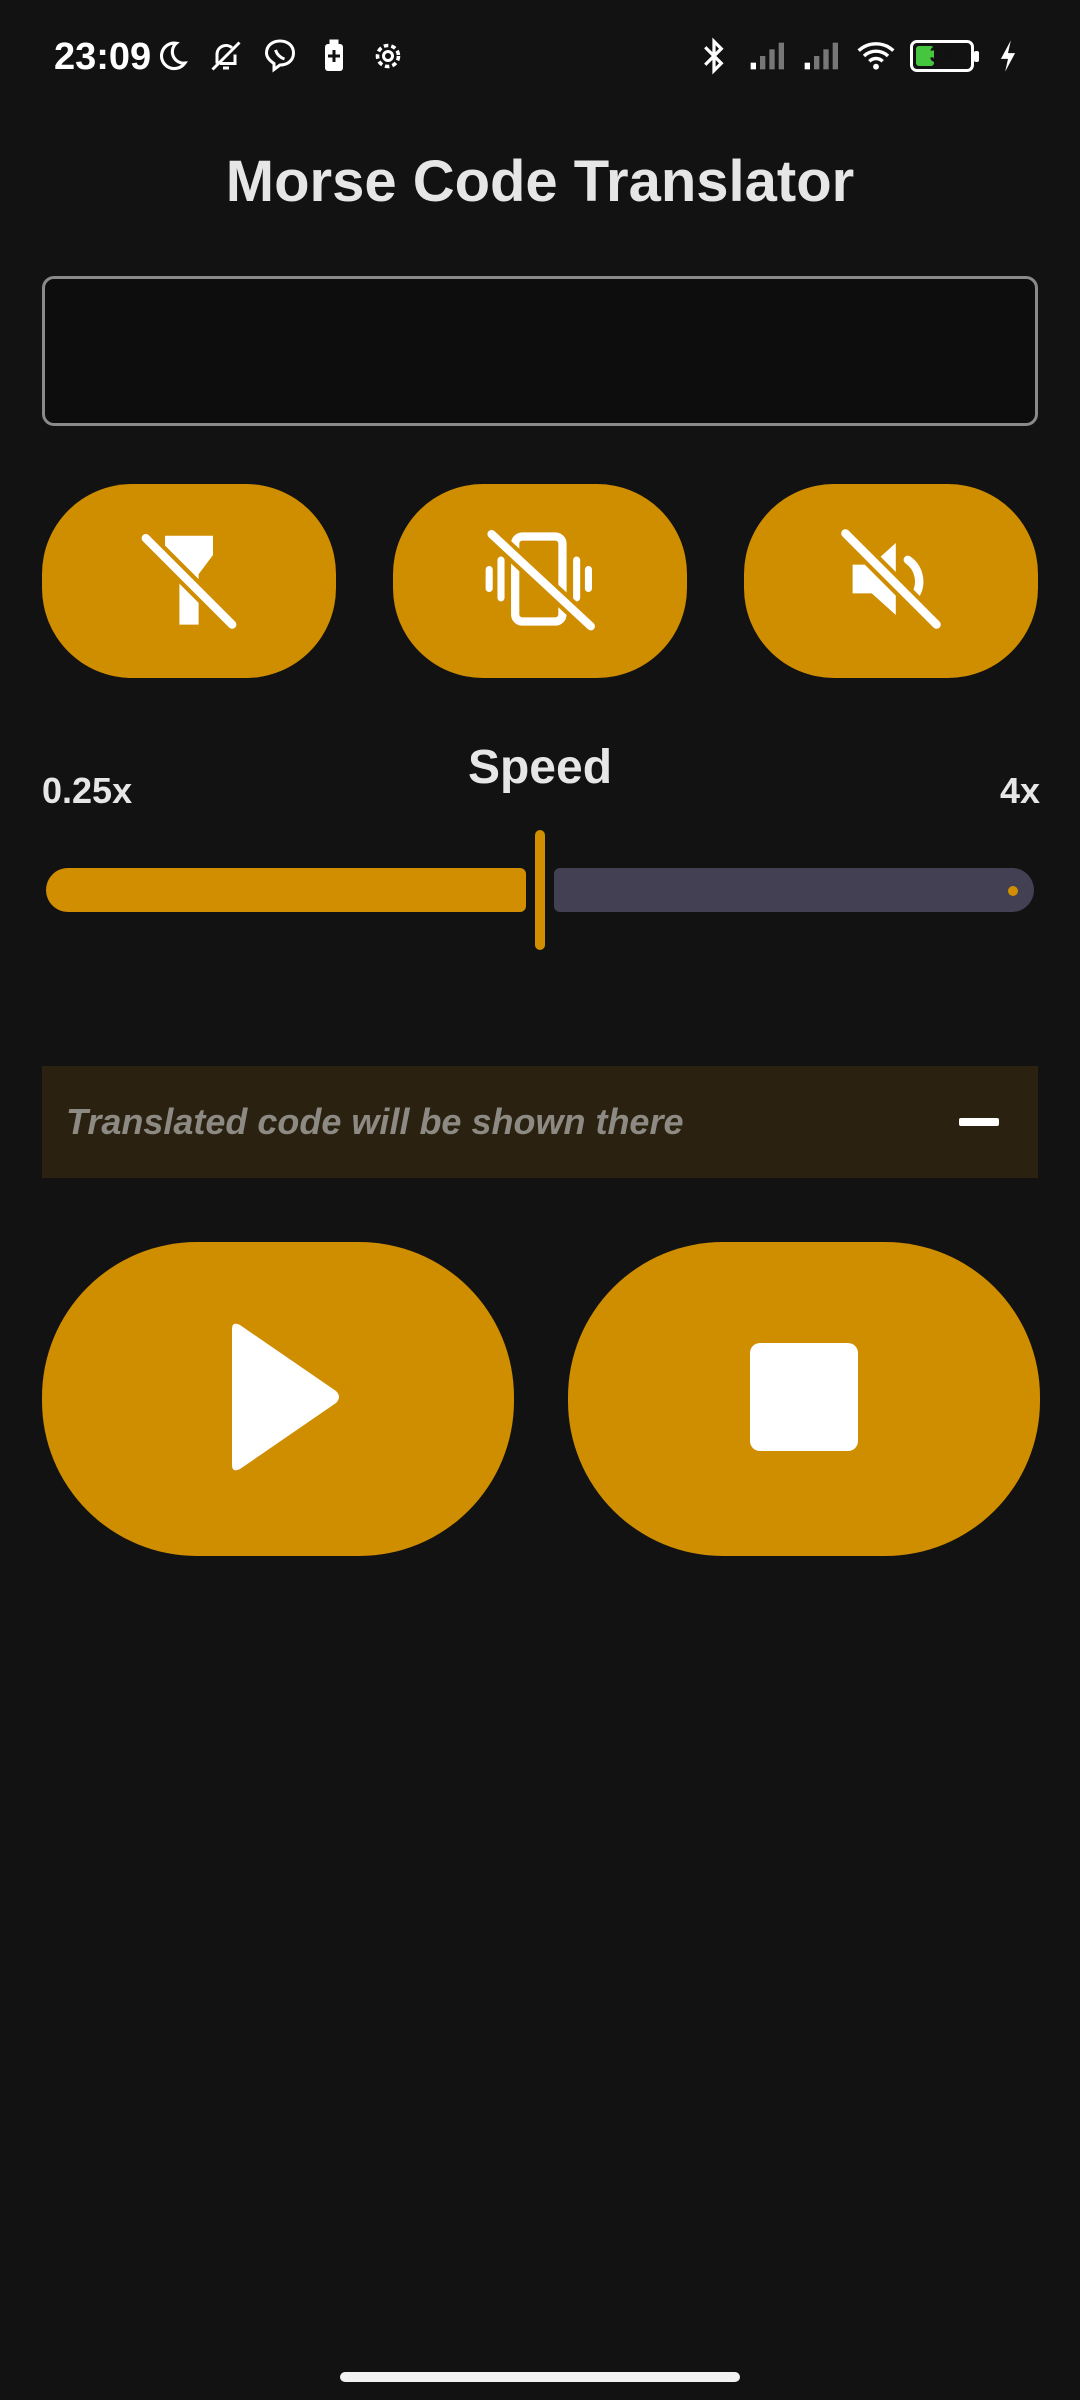 The width and height of the screenshot is (1080, 2400). I want to click on slider-inactive-track, so click(794, 890).